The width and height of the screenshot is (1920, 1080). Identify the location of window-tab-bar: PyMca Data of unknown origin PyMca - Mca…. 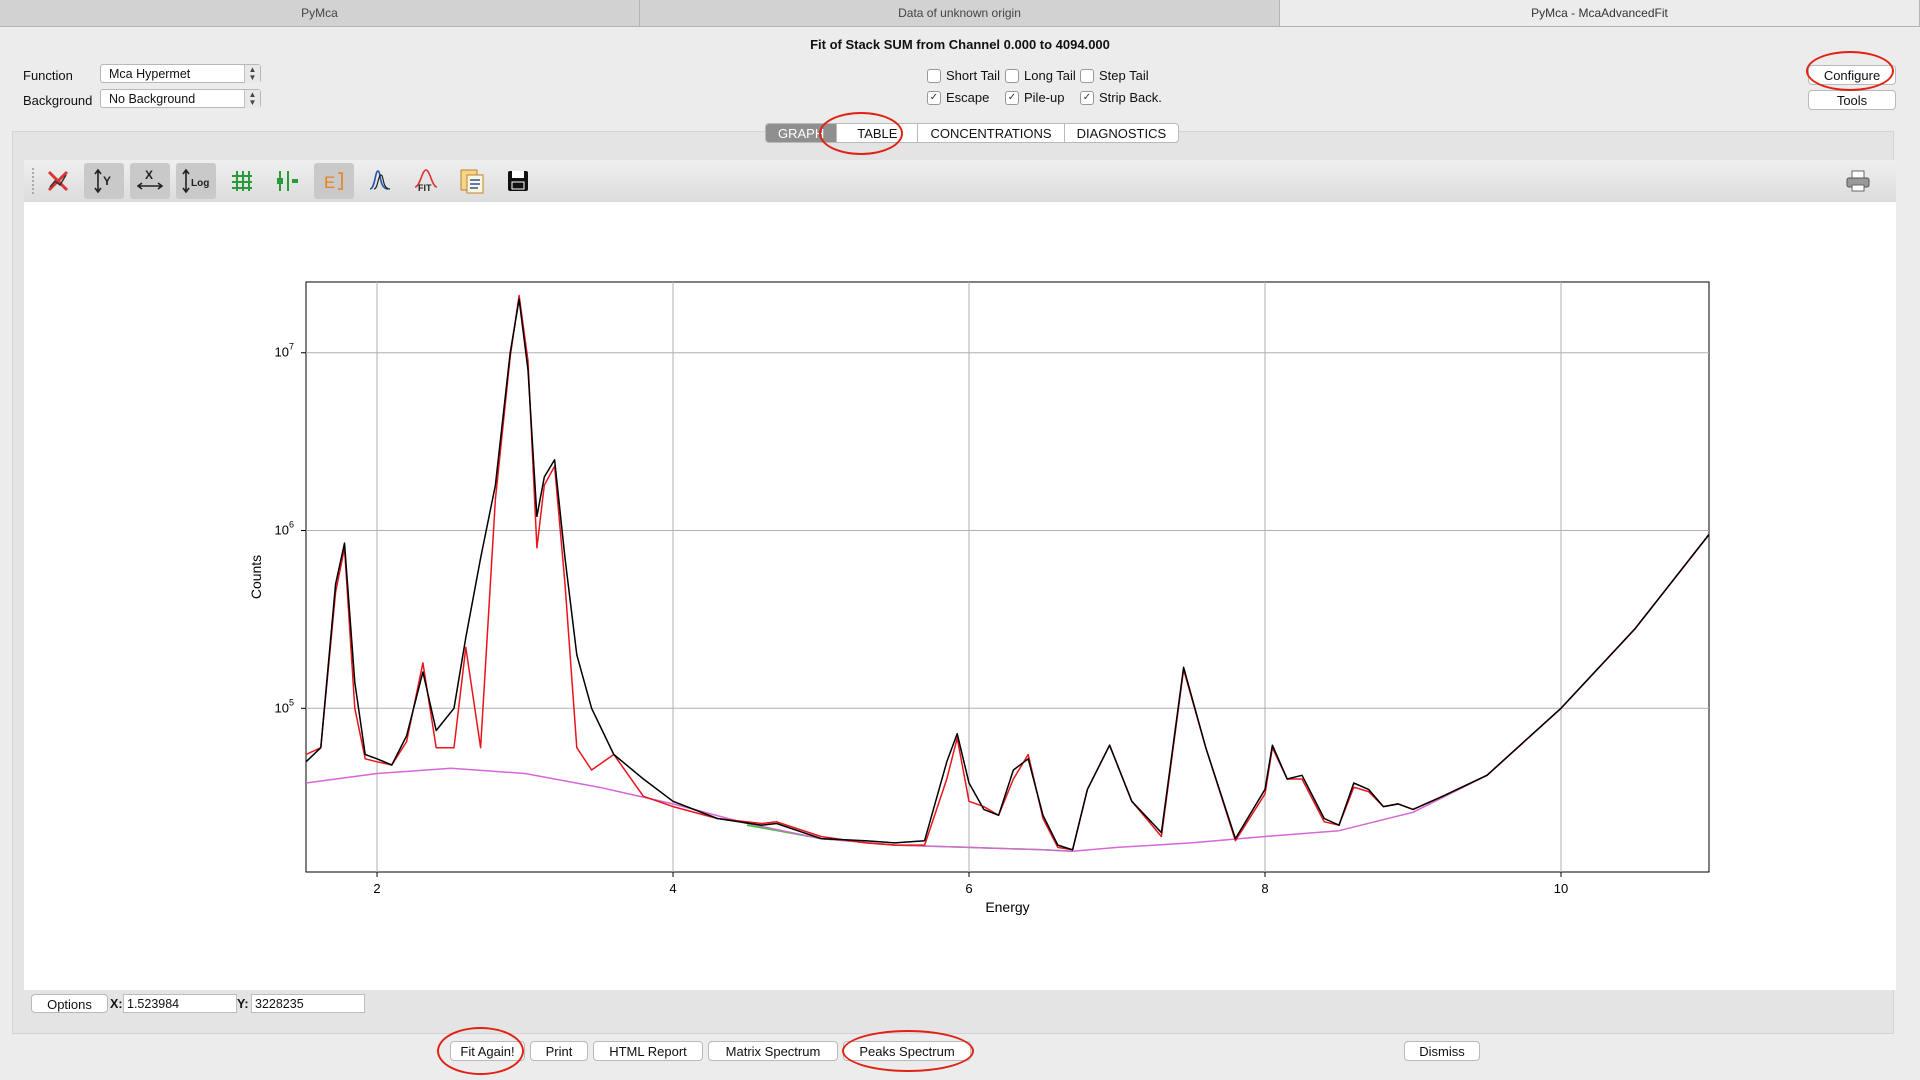
(960, 13).